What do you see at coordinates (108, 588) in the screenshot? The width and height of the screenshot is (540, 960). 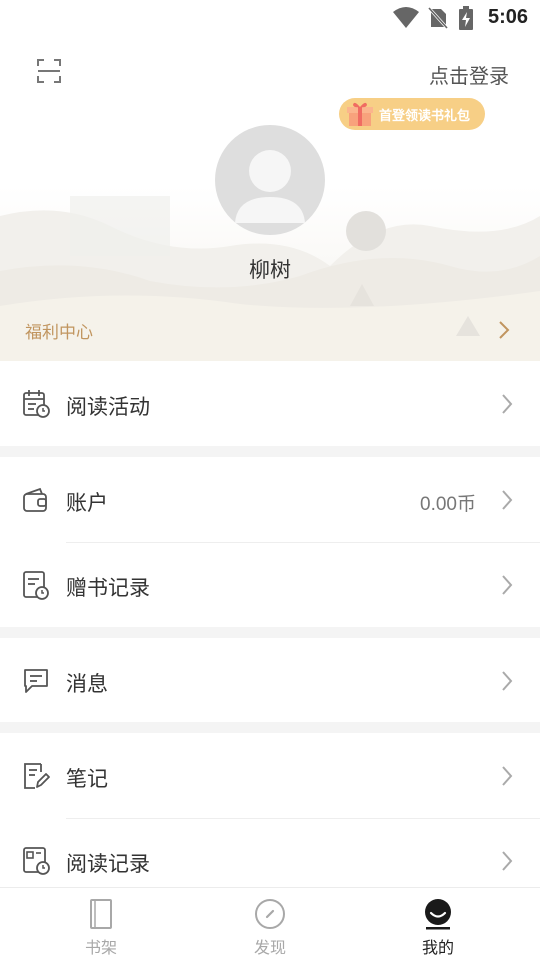 I see `menu-label: 赠书记录` at bounding box center [108, 588].